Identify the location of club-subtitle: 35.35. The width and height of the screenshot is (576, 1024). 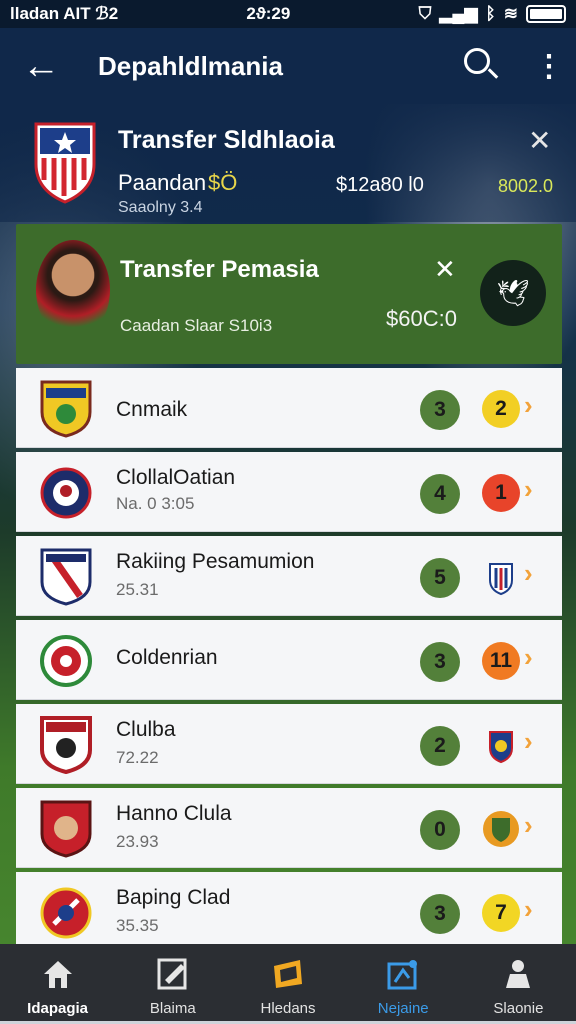
(137, 925).